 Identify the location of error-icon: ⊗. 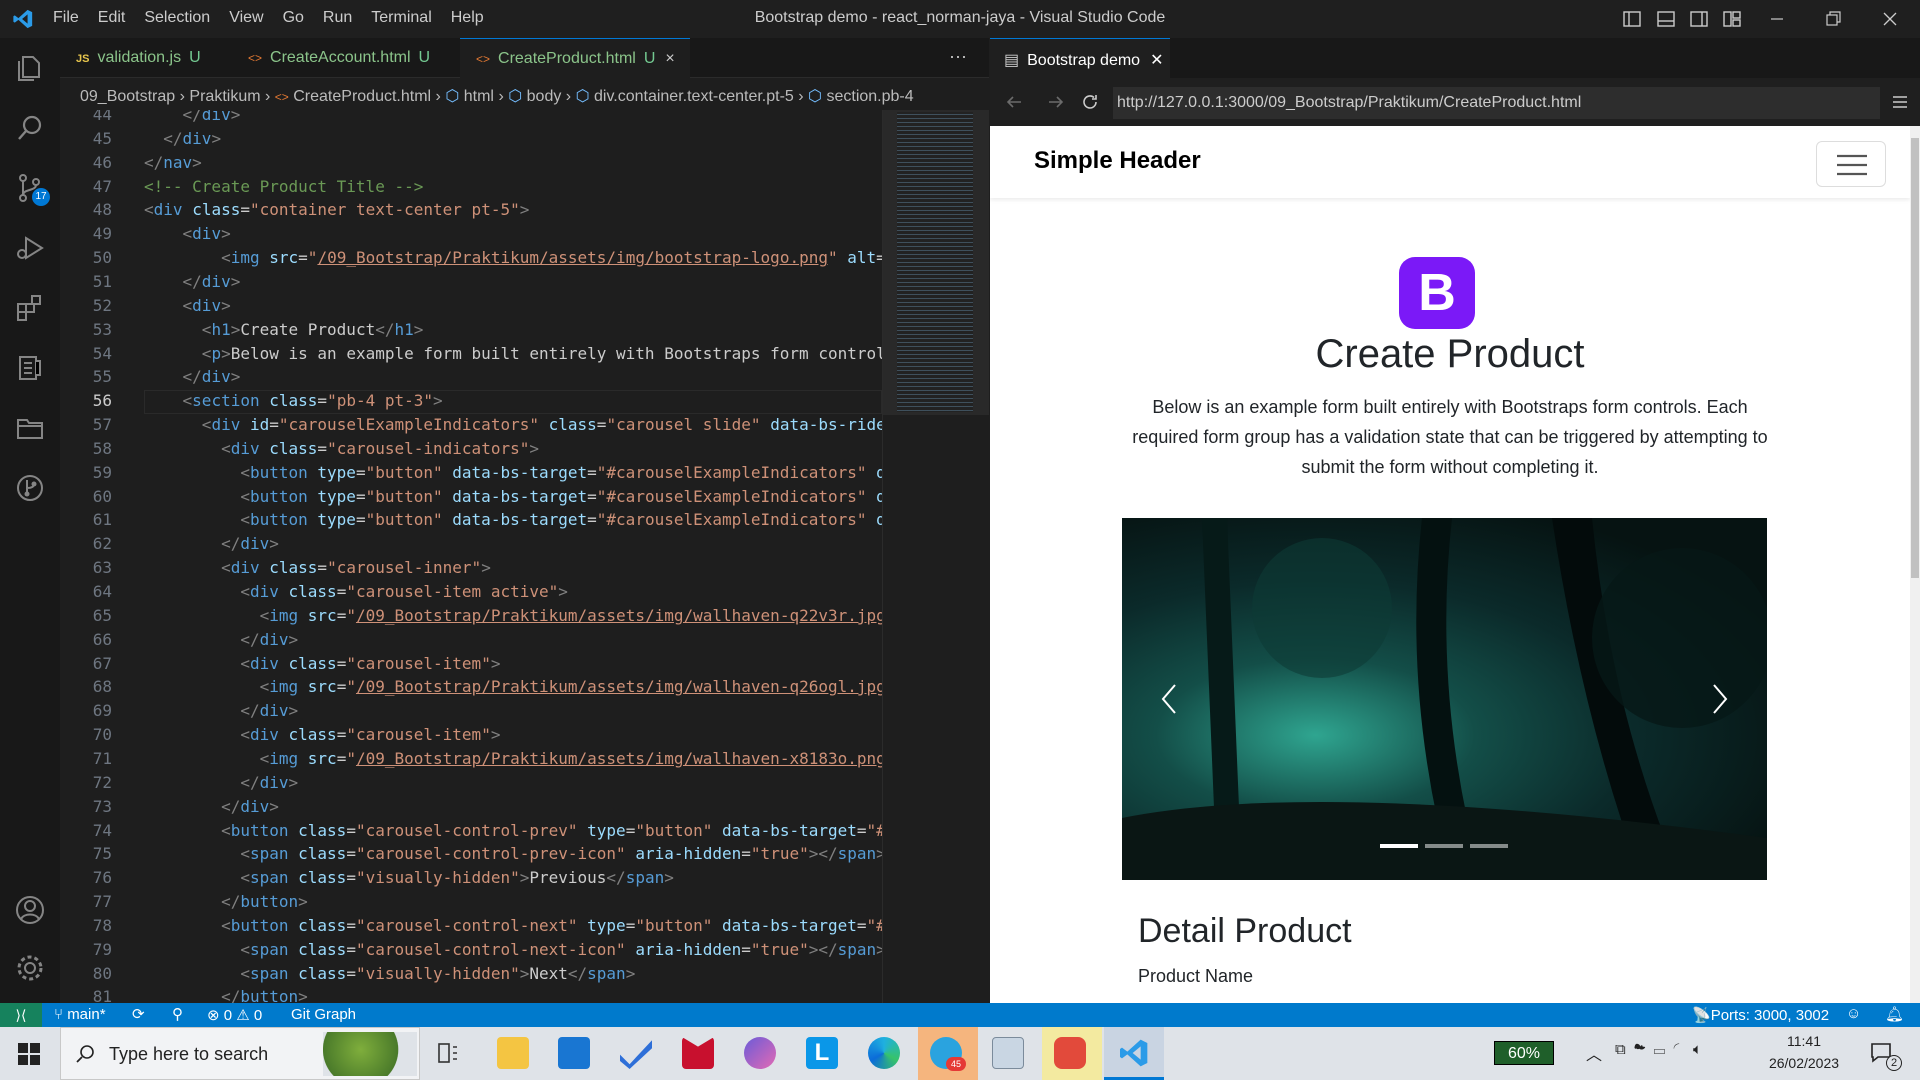
(213, 1015).